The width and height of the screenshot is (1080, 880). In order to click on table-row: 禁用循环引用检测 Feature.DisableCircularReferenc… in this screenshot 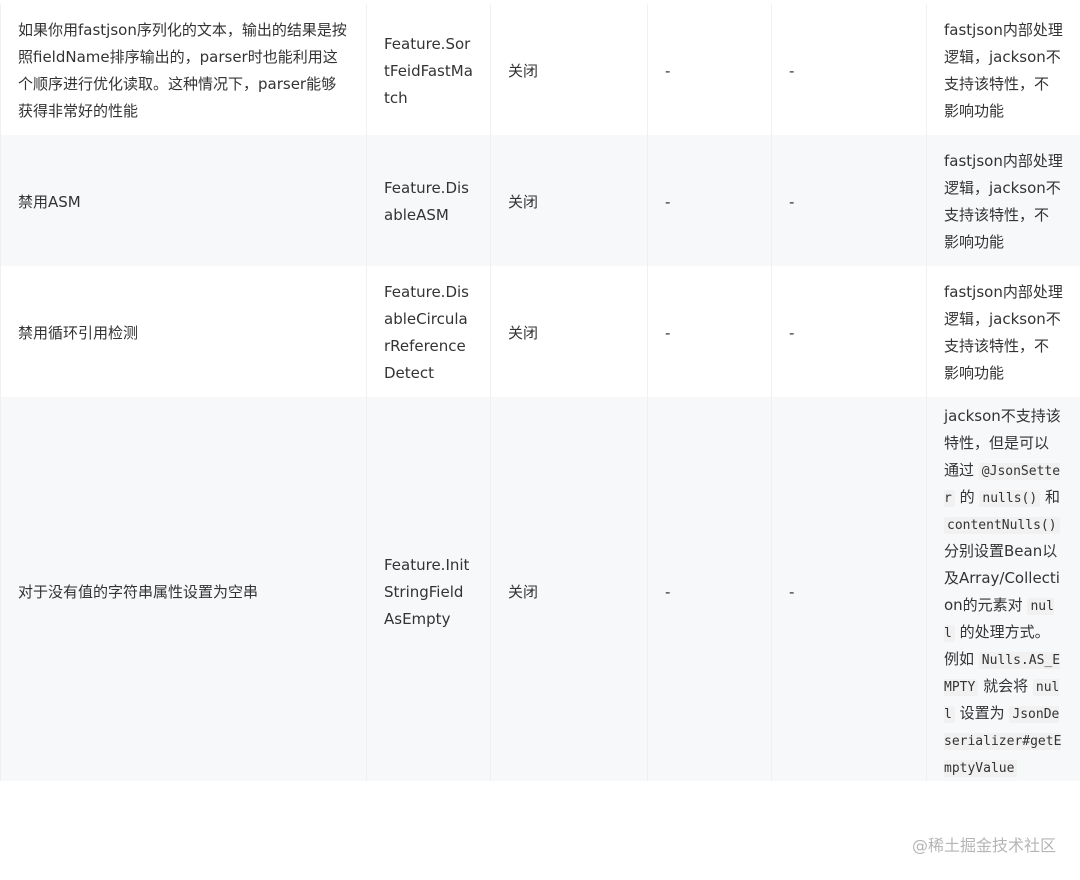, I will do `click(540, 331)`.